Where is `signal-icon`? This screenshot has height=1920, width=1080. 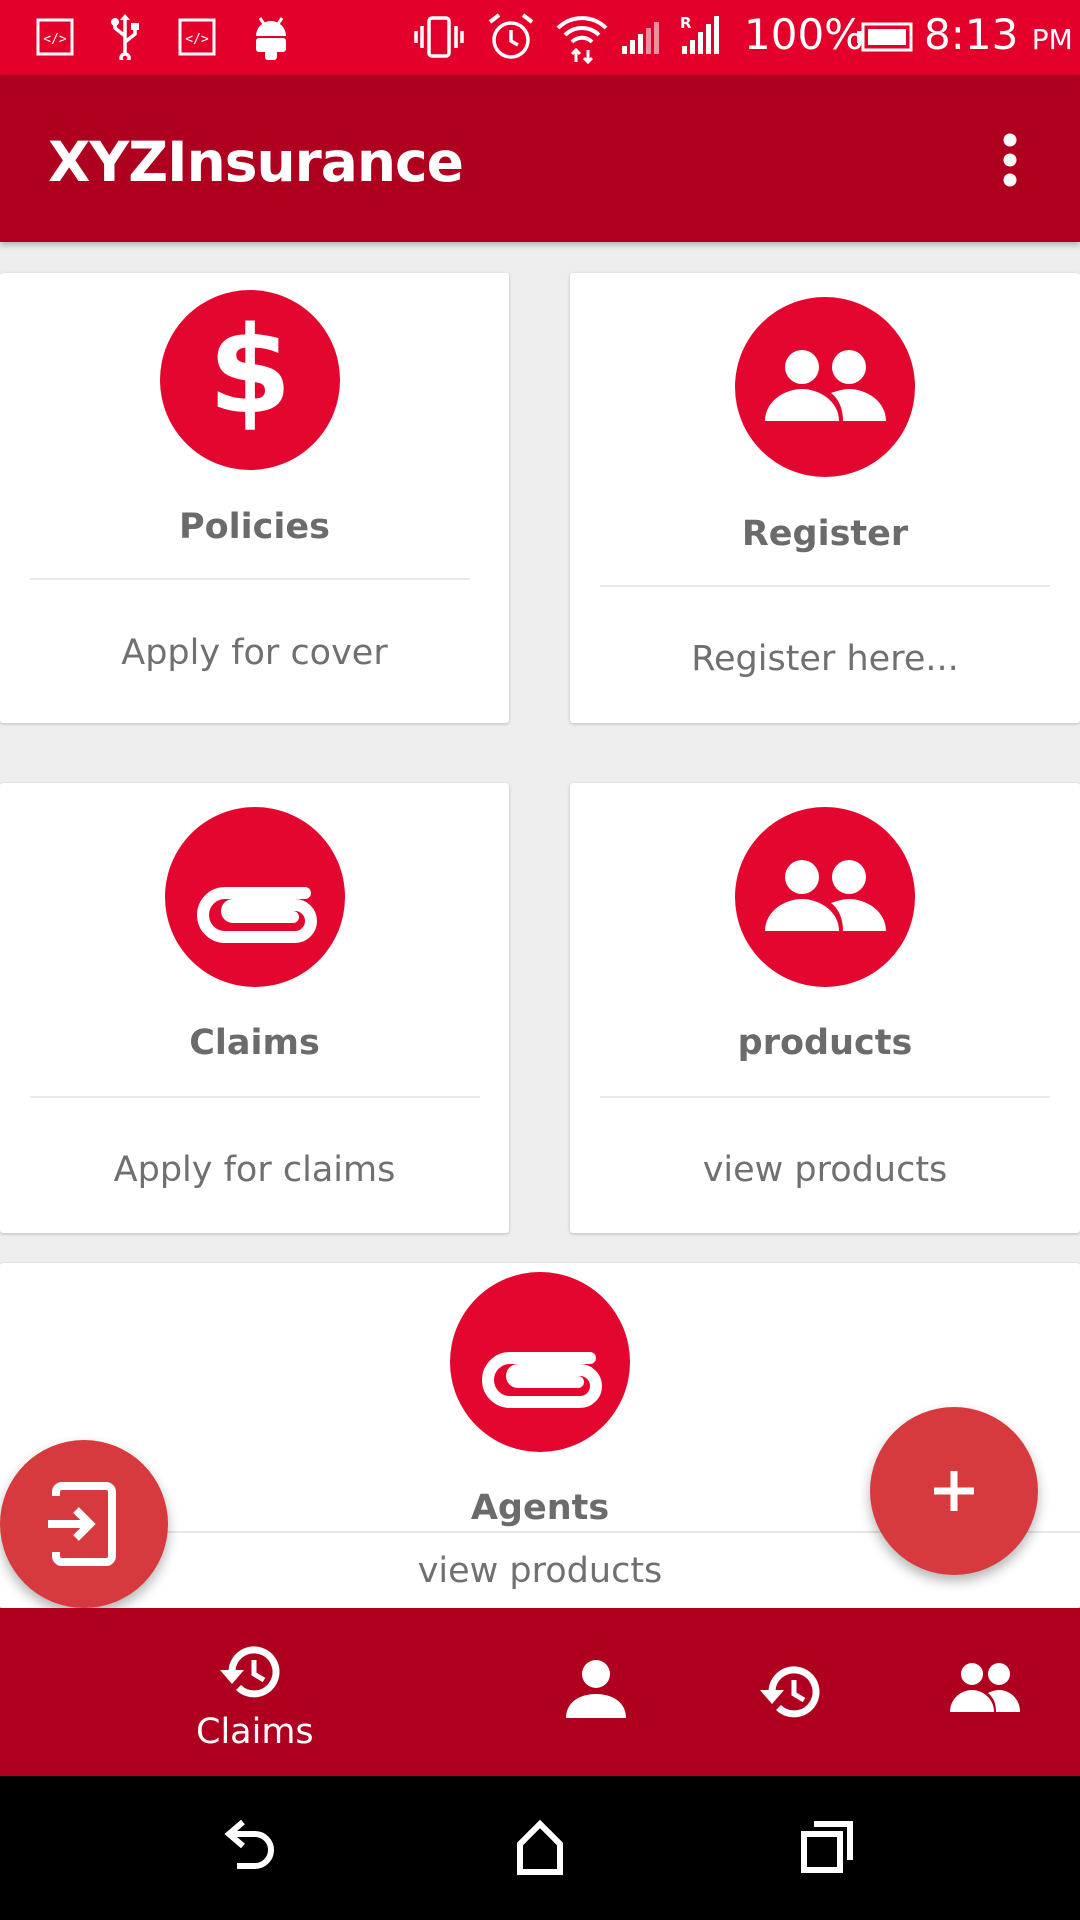
signal-icon is located at coordinates (640, 38).